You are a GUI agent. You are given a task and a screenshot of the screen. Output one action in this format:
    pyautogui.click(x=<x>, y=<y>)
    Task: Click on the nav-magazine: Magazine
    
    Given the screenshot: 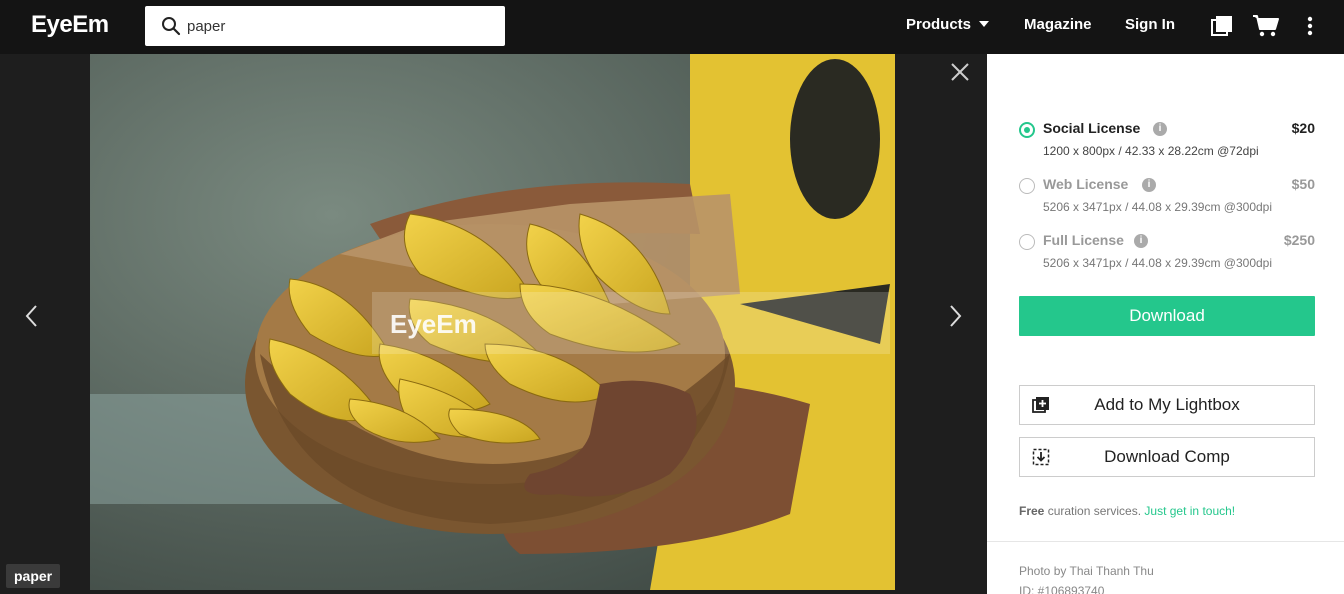 What is the action you would take?
    pyautogui.click(x=1058, y=24)
    